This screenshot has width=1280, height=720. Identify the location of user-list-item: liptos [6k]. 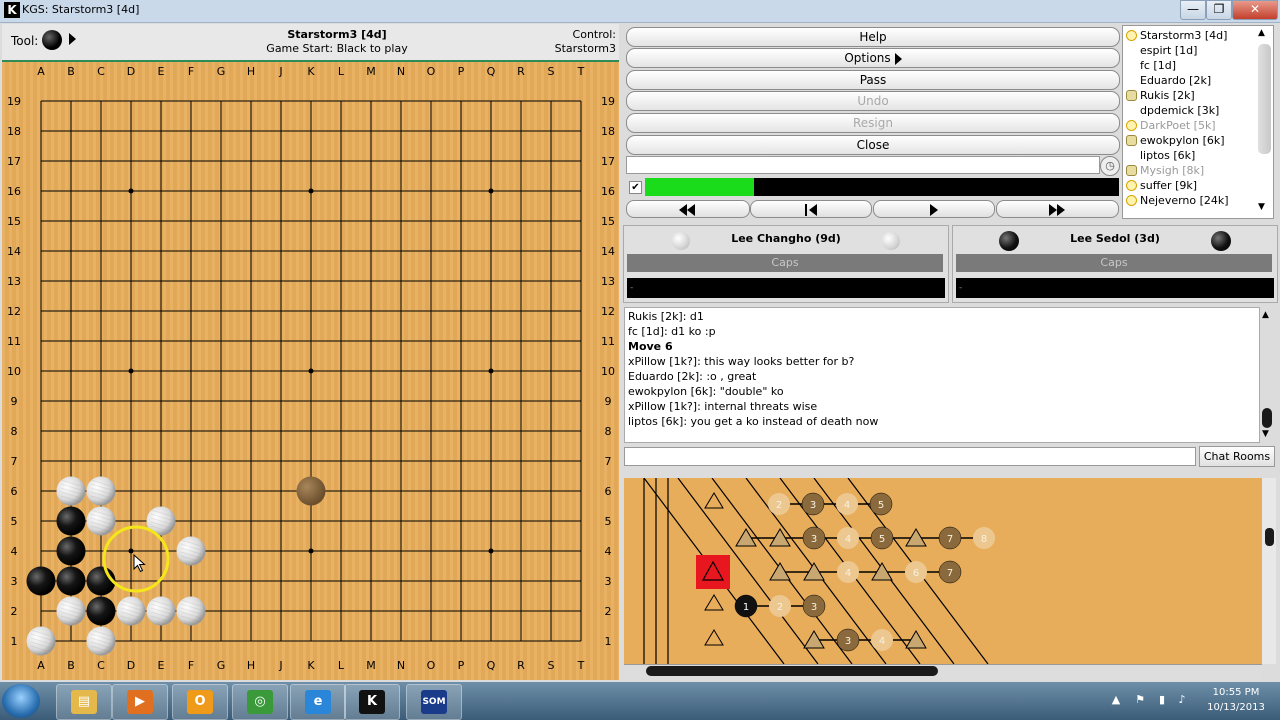
(1190, 155).